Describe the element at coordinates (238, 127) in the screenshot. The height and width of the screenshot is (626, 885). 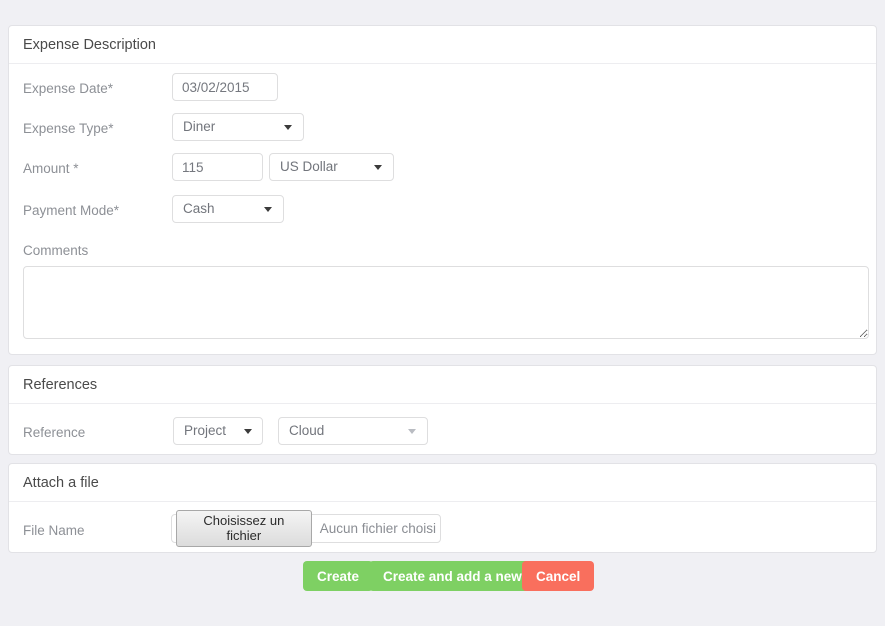
I see `expense-type-select: Diner` at that location.